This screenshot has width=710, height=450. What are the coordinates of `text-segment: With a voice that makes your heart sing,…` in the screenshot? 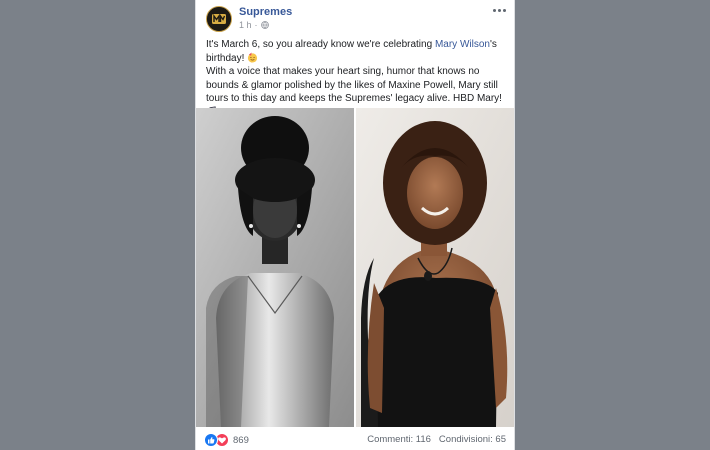 It's located at (354, 85).